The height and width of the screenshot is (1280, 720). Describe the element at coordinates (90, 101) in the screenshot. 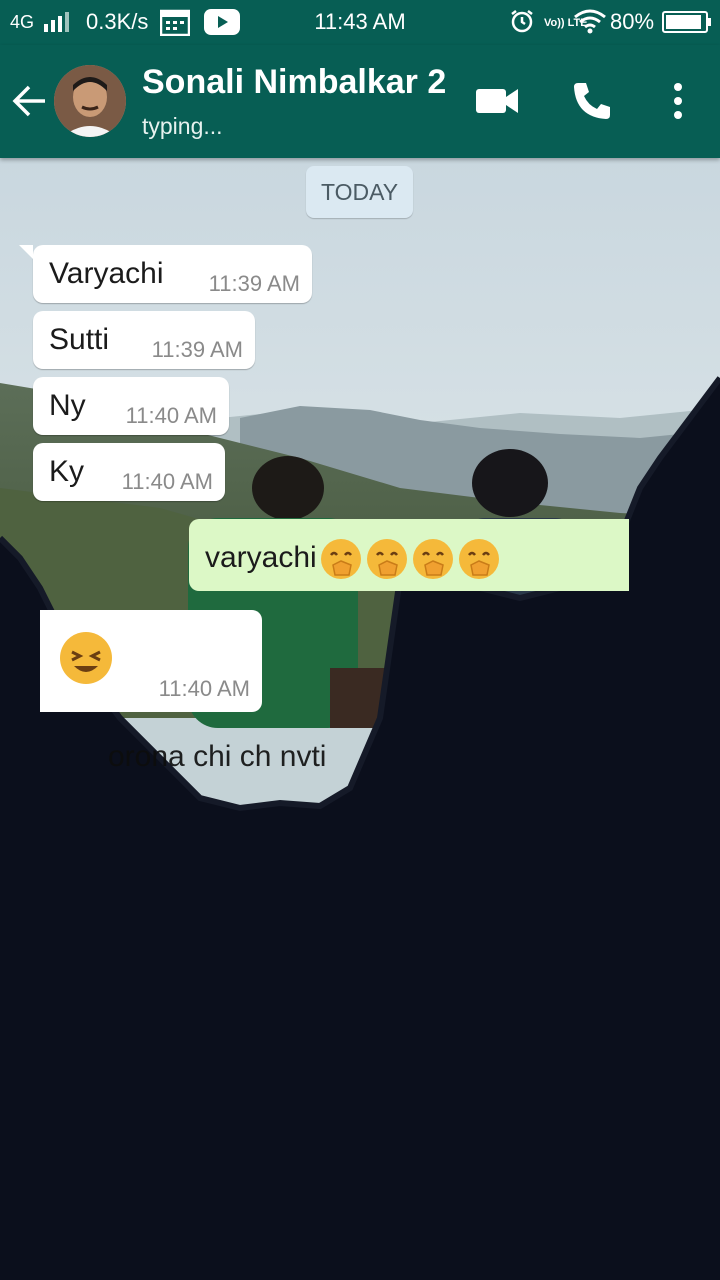

I see `contact-avatar` at that location.